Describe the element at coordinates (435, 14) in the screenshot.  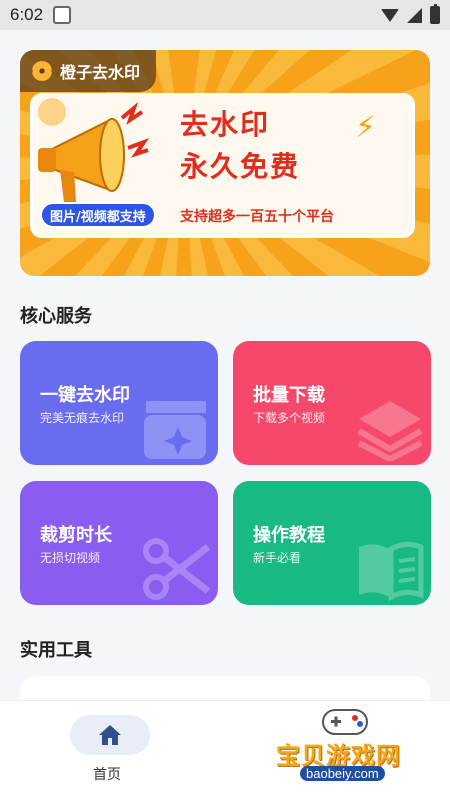
I see `battery-icon` at that location.